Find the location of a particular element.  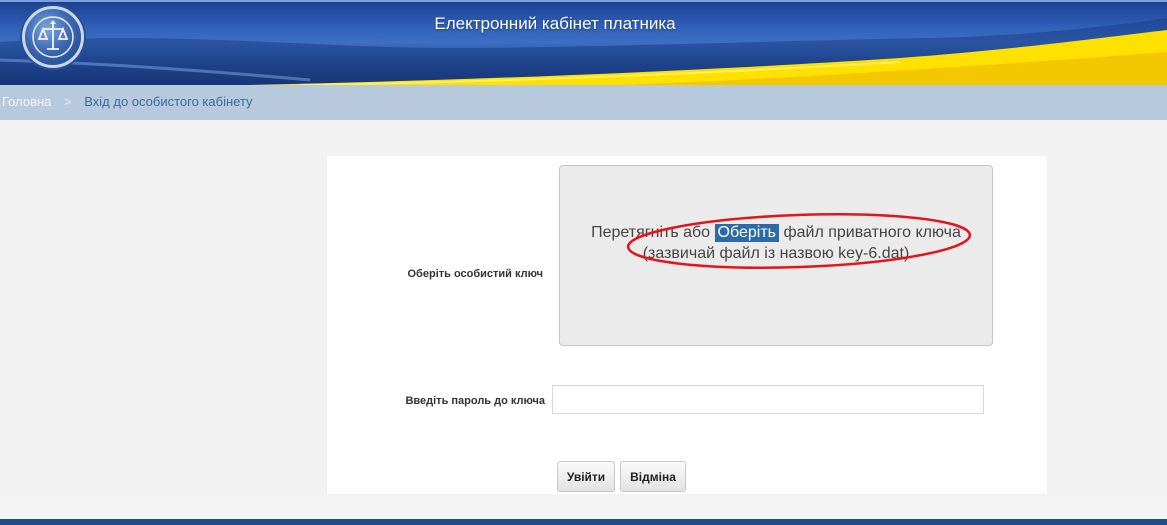

flag-wave-graphic is located at coordinates (583, 51).